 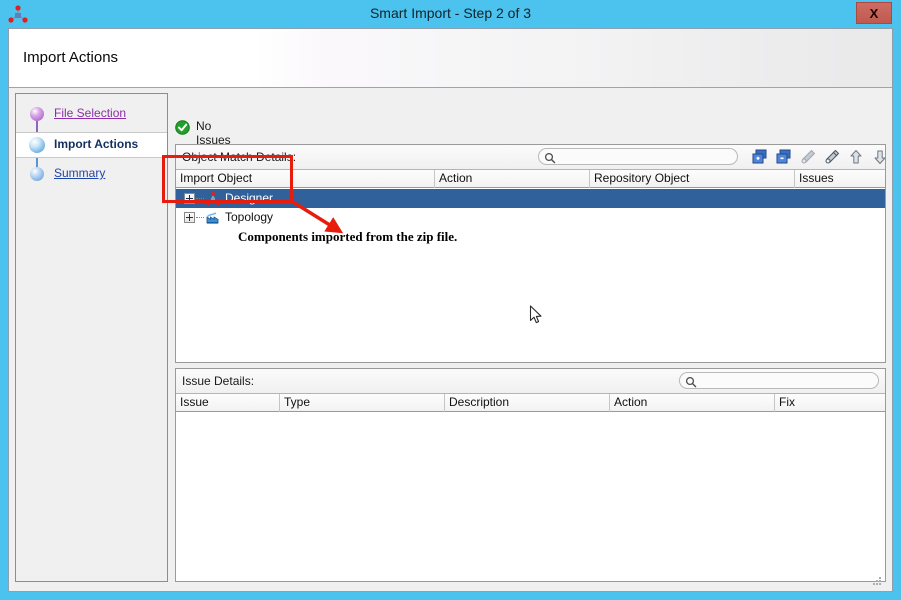 I want to click on resize-grip, so click(x=876, y=581).